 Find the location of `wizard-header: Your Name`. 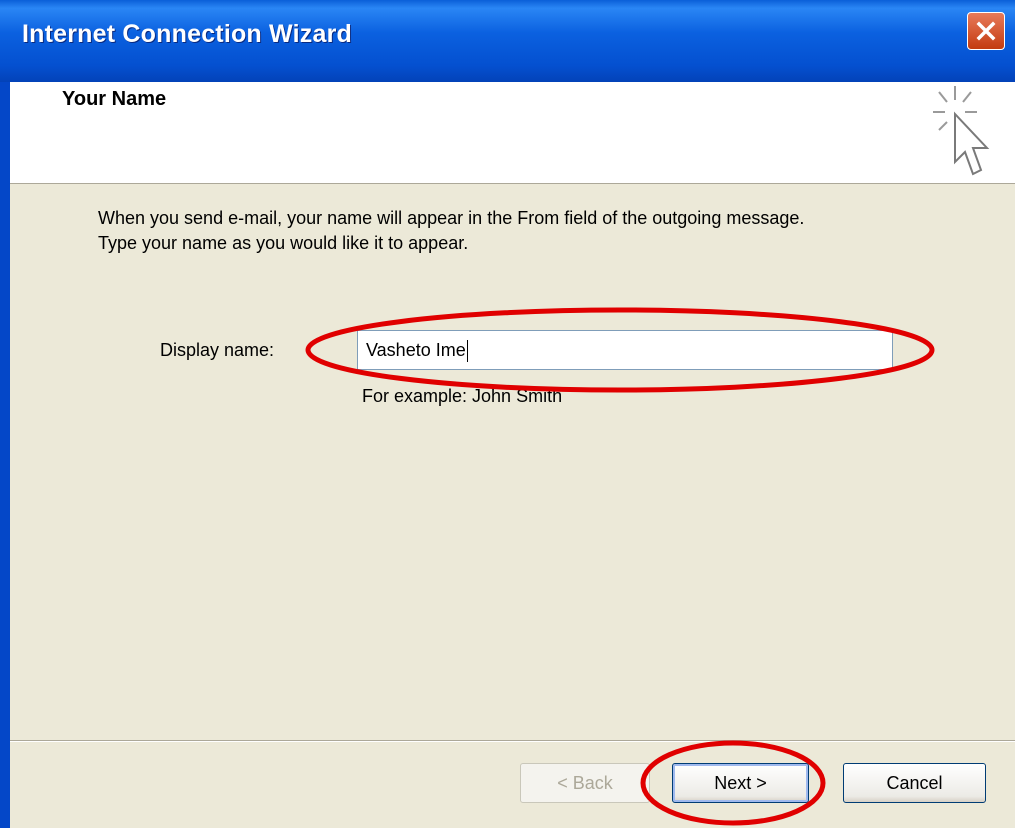

wizard-header: Your Name is located at coordinates (512, 133).